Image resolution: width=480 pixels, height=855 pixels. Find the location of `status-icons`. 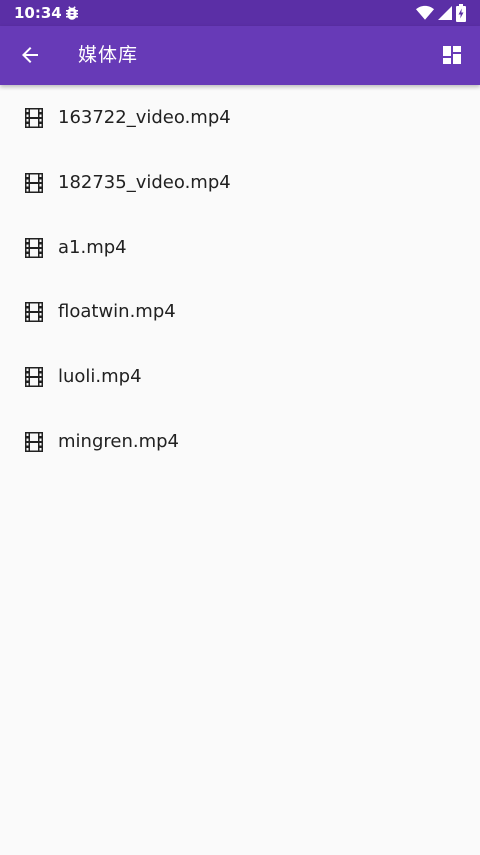

status-icons is located at coordinates (441, 13).